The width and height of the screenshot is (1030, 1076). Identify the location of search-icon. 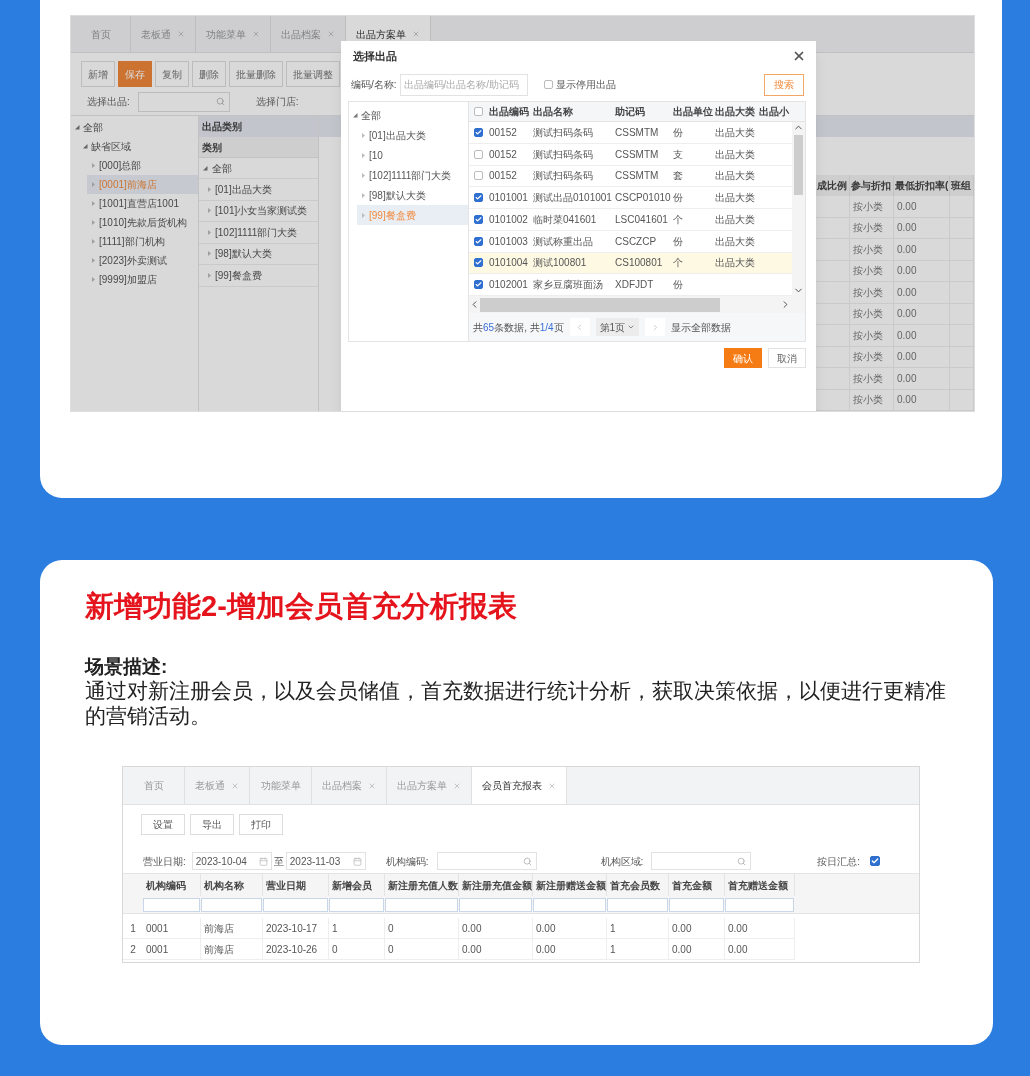
(220, 102).